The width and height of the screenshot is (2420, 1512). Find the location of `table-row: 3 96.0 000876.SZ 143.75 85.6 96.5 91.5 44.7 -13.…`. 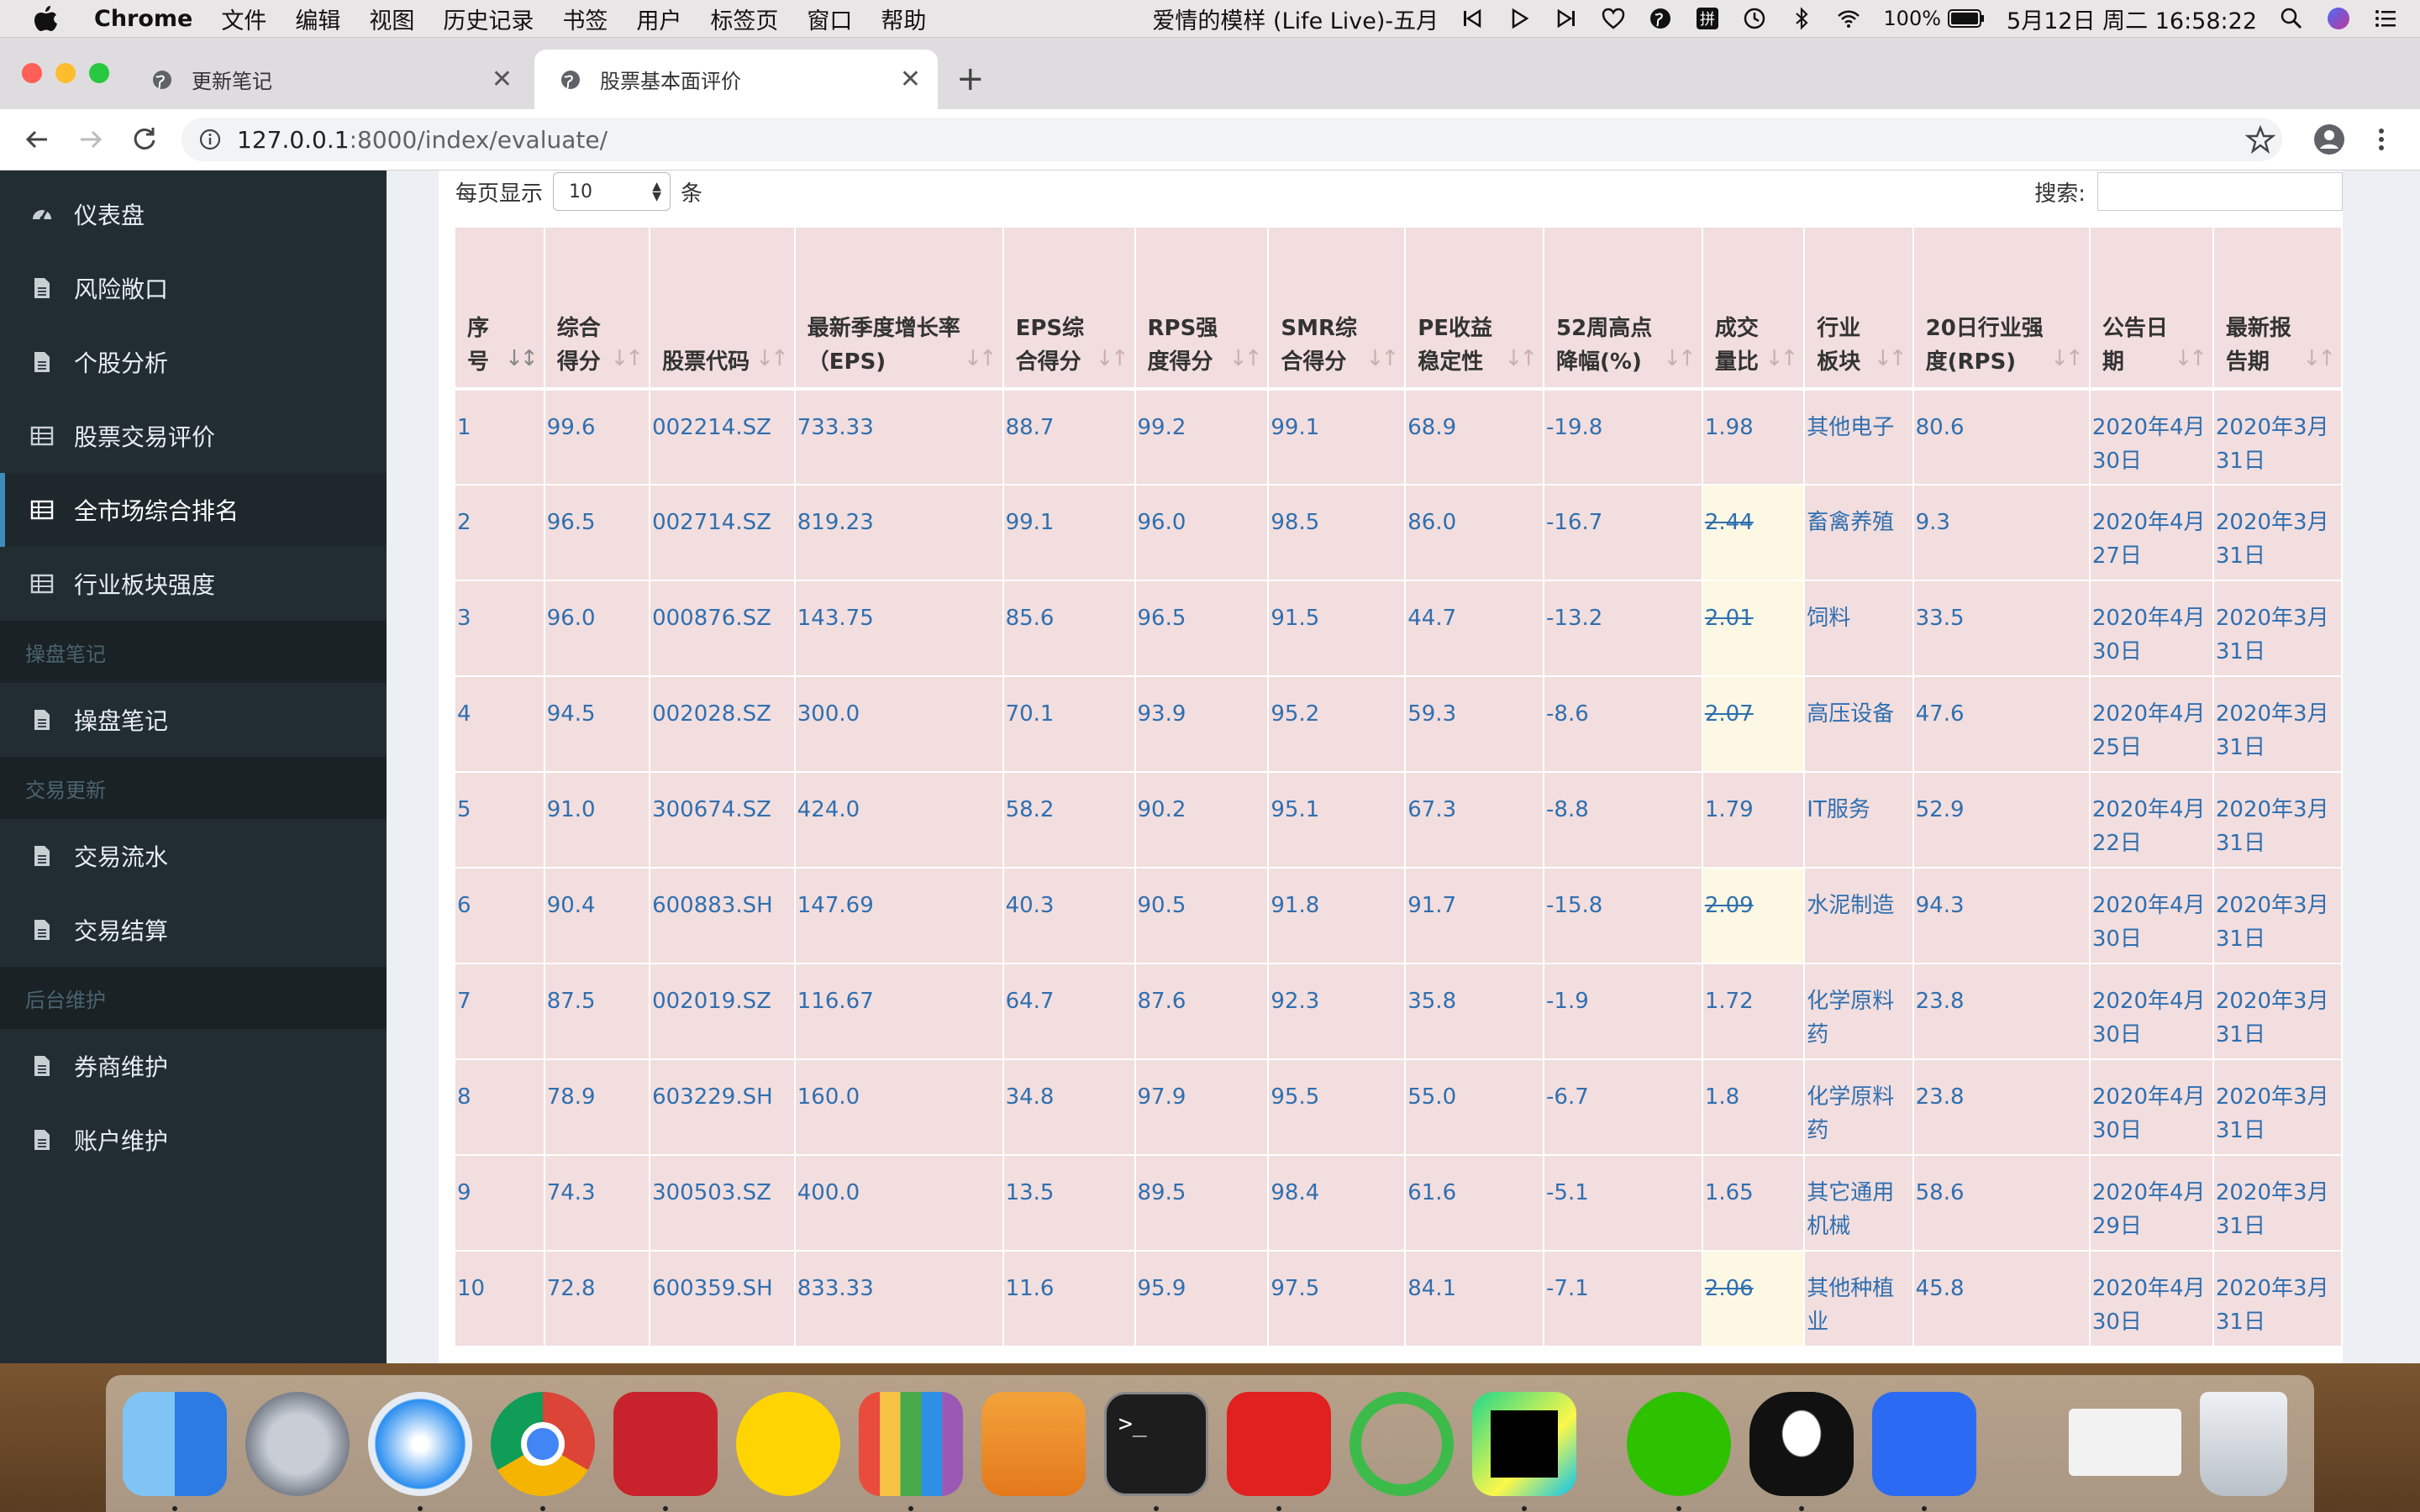

table-row: 3 96.0 000876.SZ 143.75 85.6 96.5 91.5 44.7 -13.… is located at coordinates (1399, 628).